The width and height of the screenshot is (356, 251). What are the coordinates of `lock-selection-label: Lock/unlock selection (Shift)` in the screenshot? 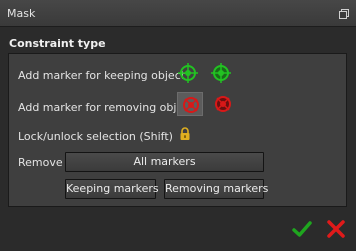 It's located at (95, 136).